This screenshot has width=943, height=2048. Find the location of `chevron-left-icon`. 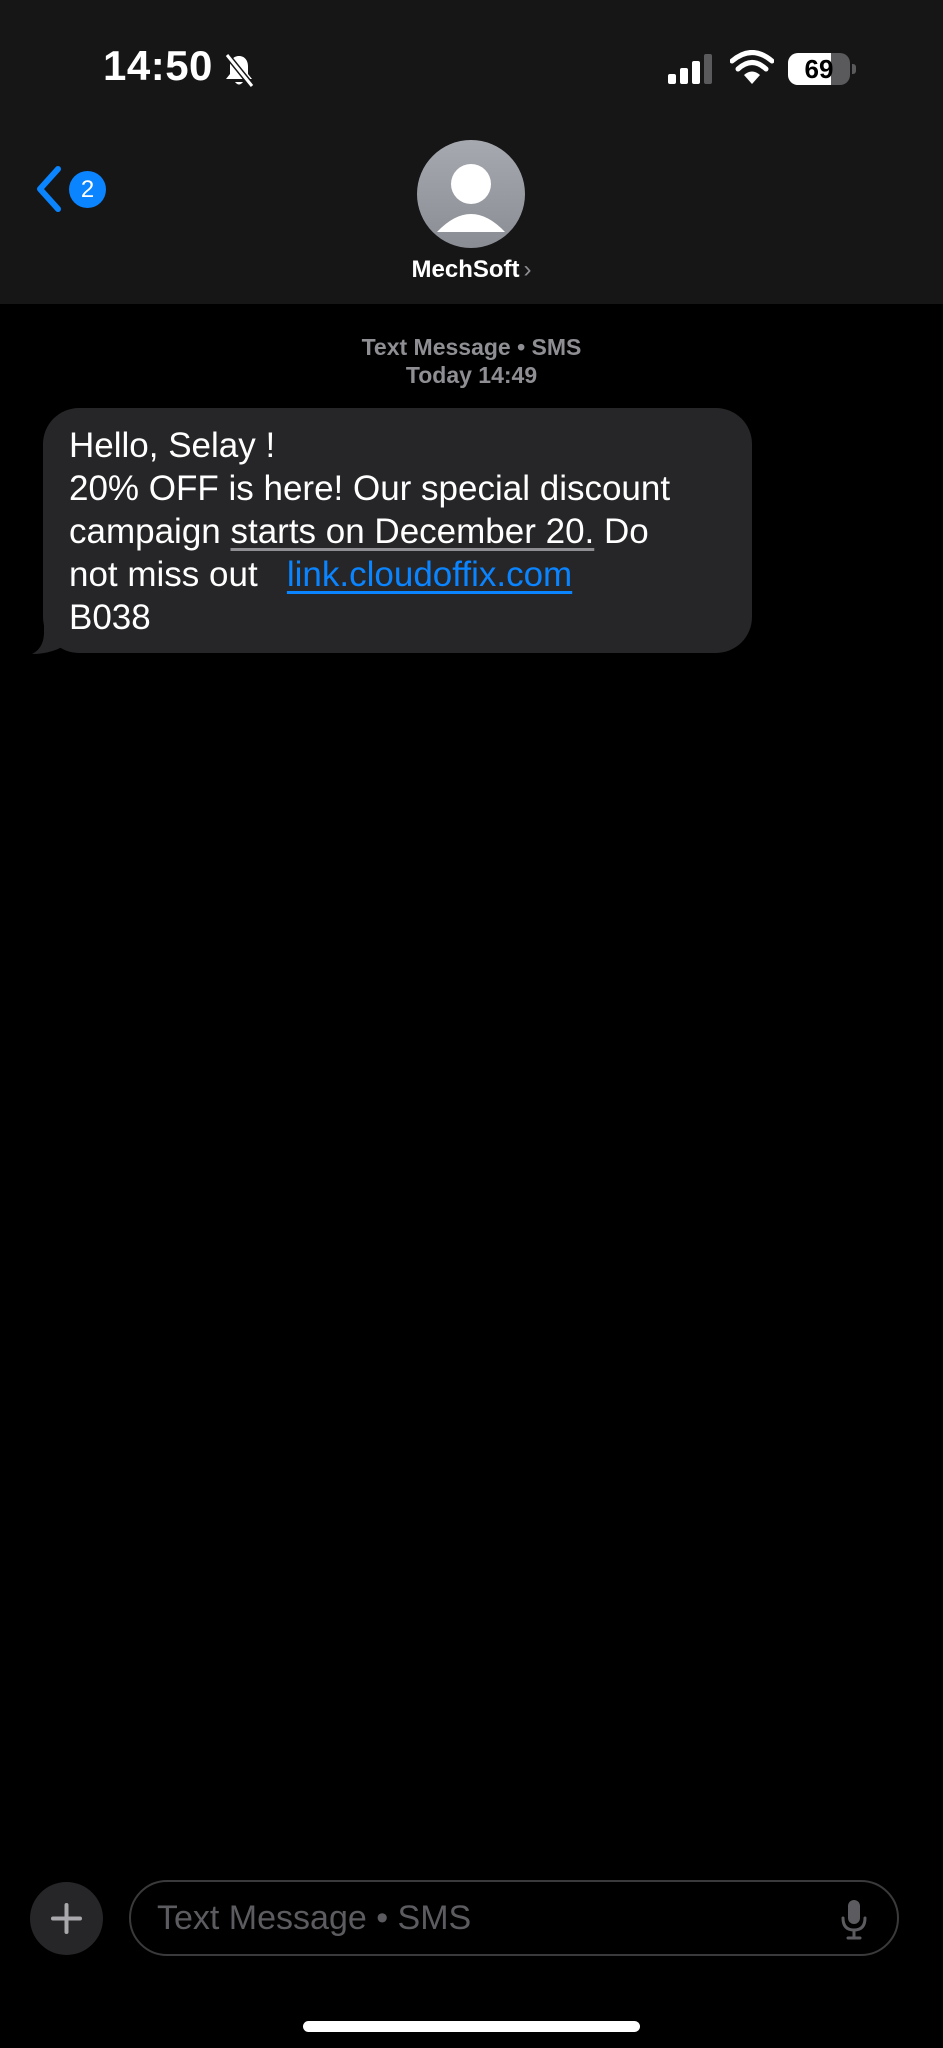

chevron-left-icon is located at coordinates (49, 189).